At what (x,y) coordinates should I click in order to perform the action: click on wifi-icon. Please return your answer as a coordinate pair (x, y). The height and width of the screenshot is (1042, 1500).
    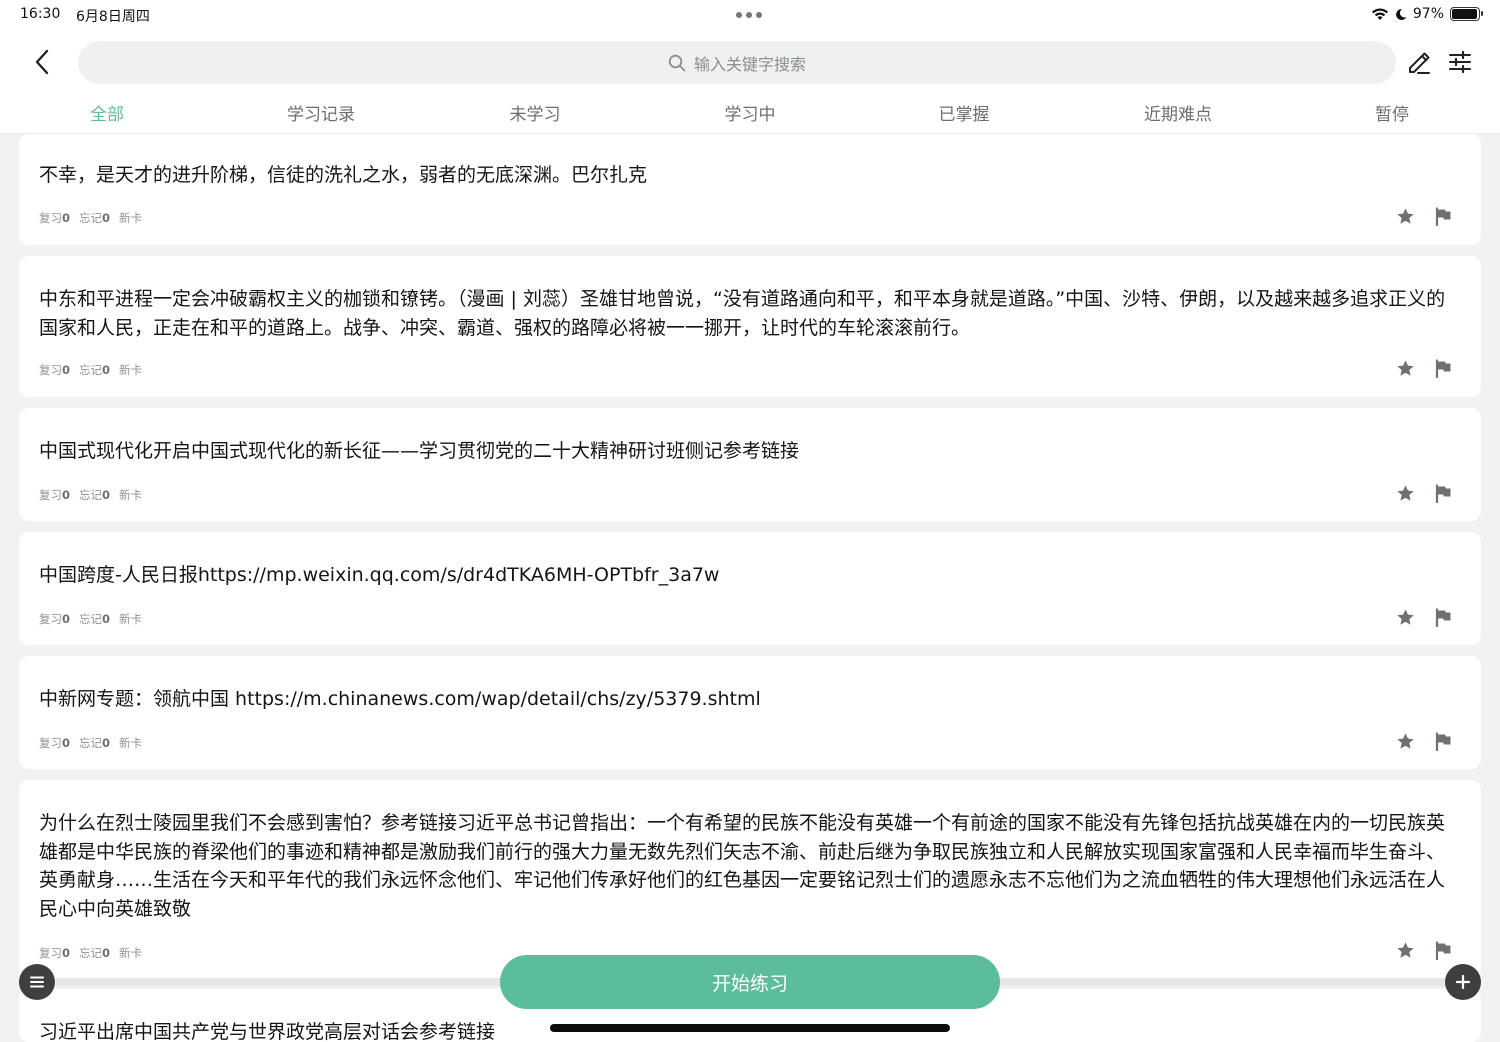
    Looking at the image, I should click on (1379, 14).